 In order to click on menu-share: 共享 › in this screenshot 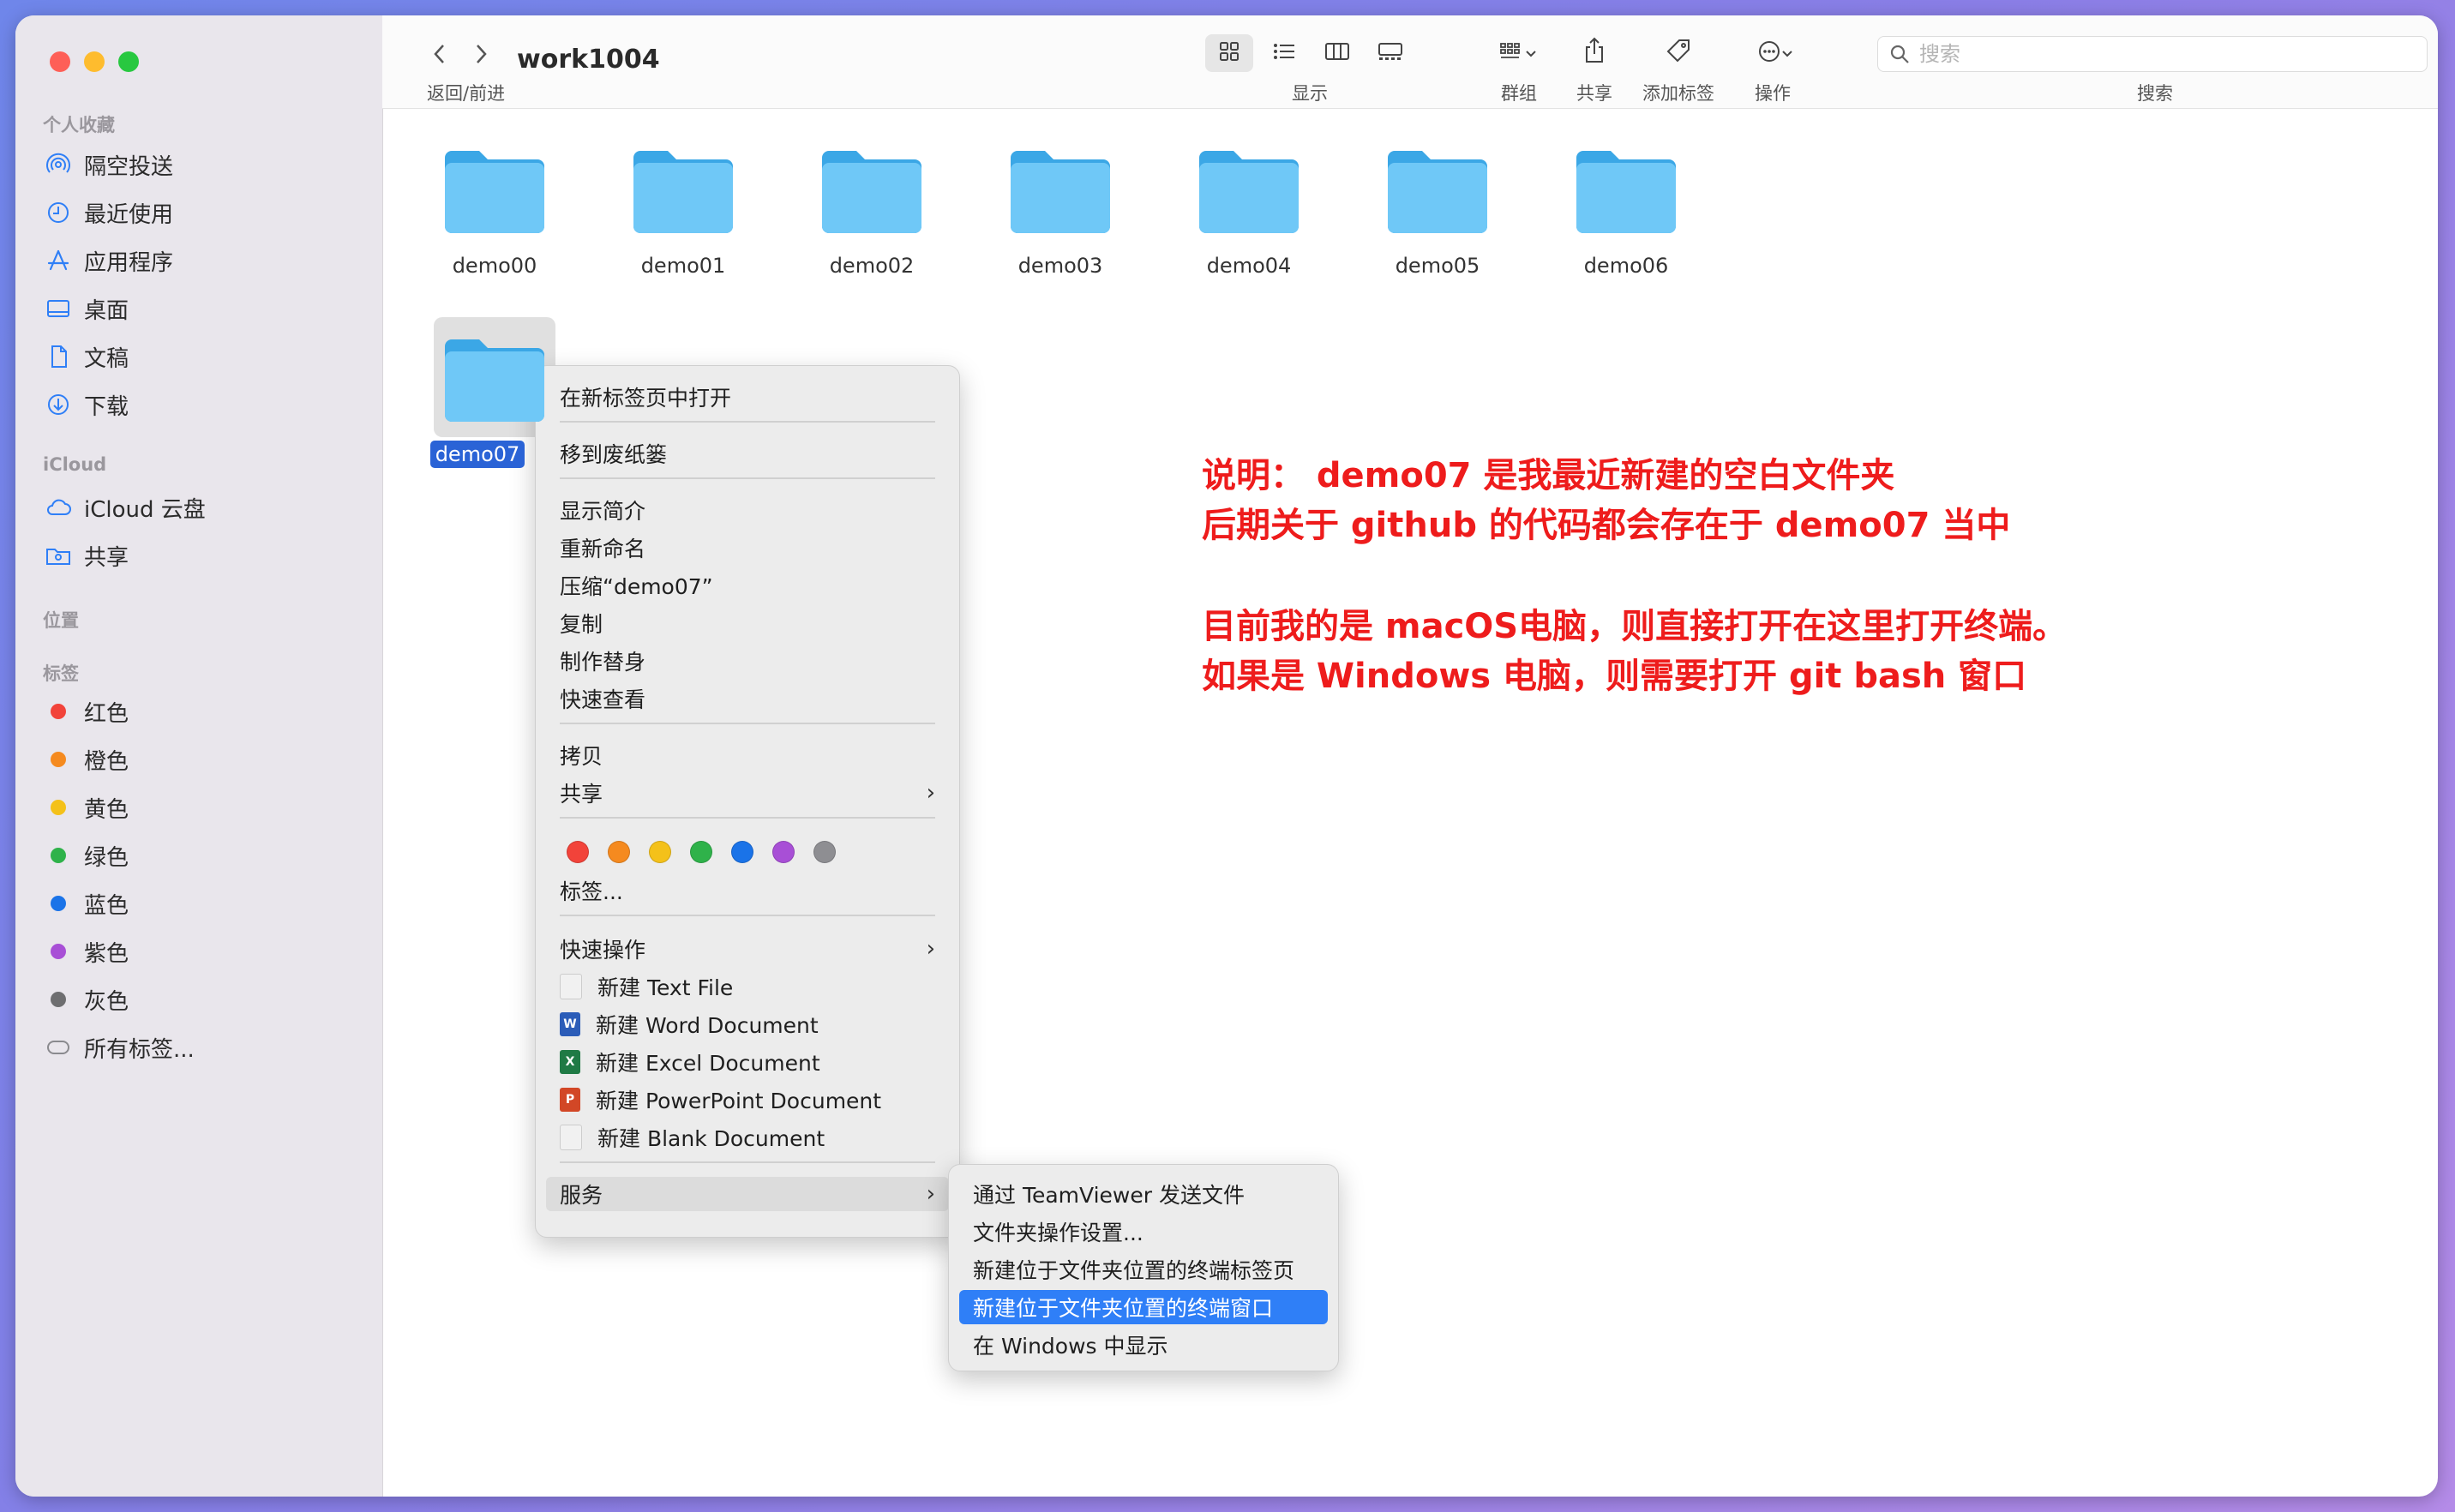, I will do `click(747, 793)`.